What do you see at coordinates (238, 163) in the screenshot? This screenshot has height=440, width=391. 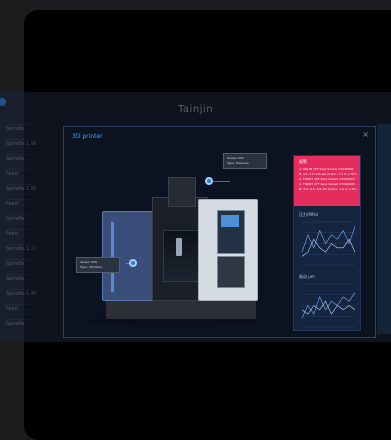 I see `tooltip-line: Type: Pressure` at bounding box center [238, 163].